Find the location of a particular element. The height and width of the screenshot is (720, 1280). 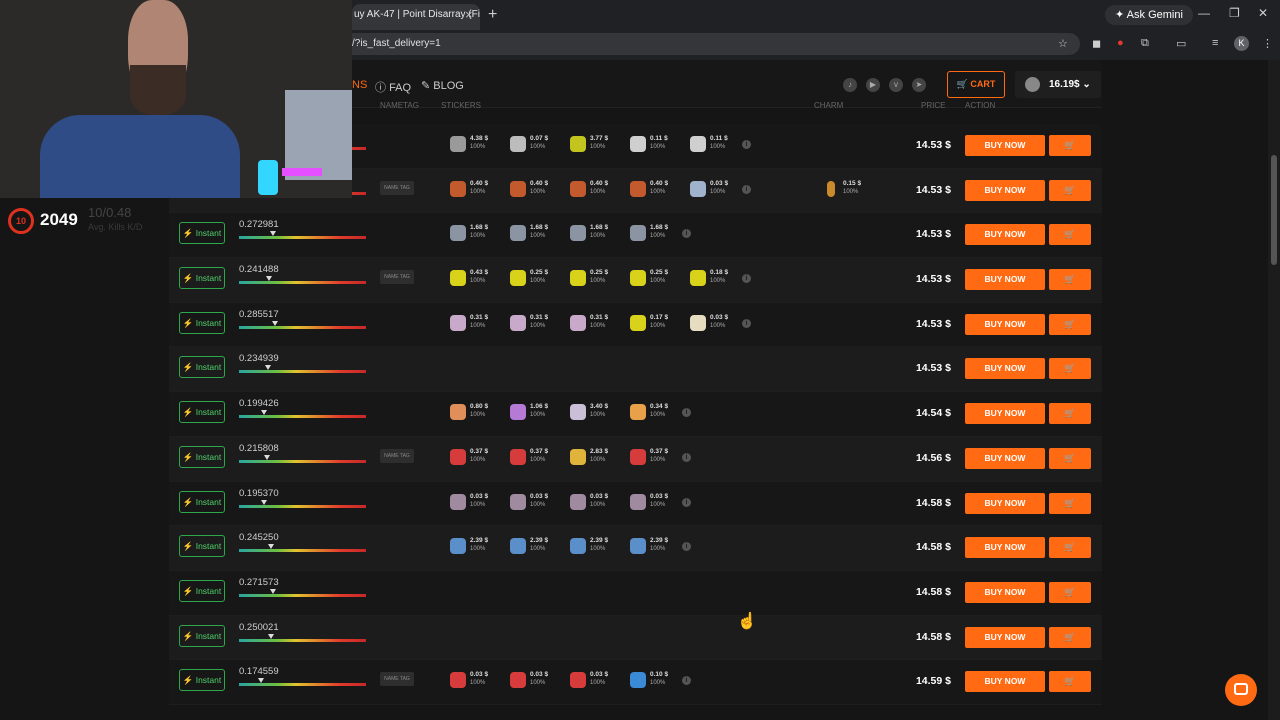

menu-lines-icon: ≡ is located at coordinates (1215, 43).